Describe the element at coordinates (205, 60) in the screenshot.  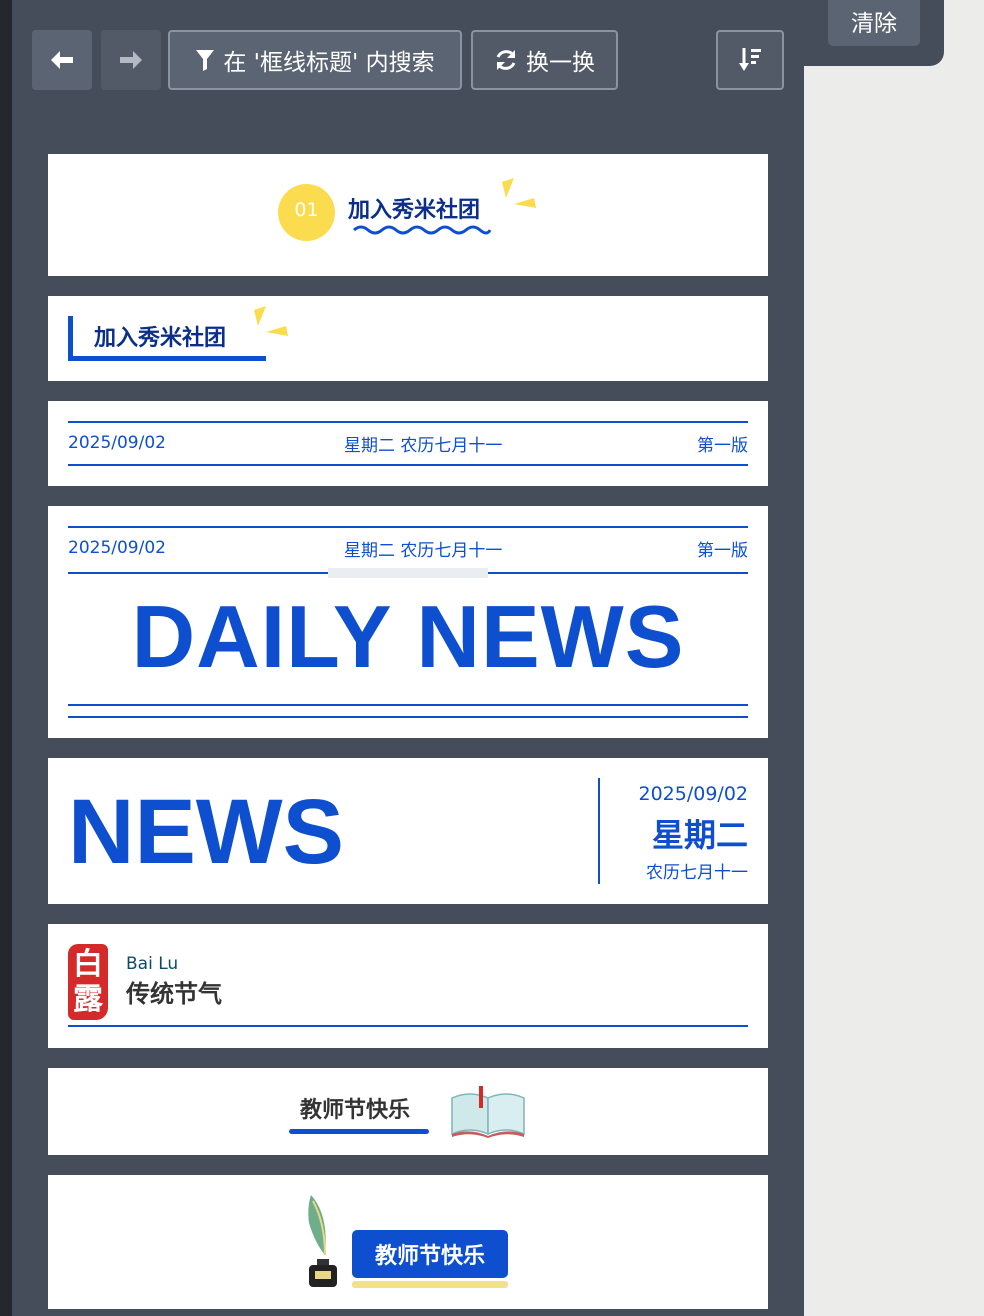
I see `filter-icon` at that location.